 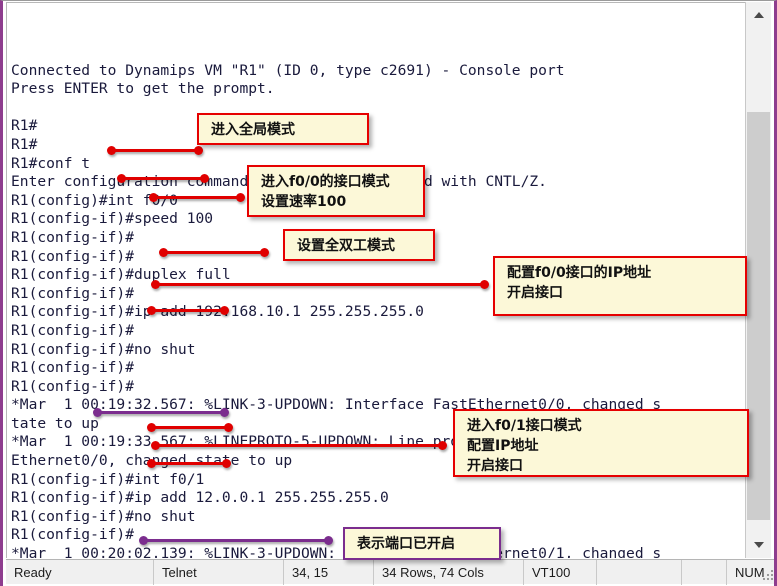 What do you see at coordinates (155, 150) in the screenshot?
I see `leader-line-global-mode` at bounding box center [155, 150].